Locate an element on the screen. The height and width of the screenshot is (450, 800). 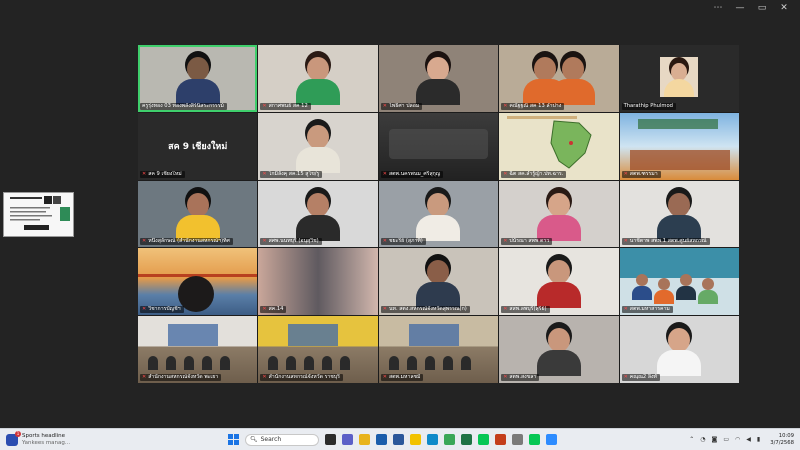
participant-tile: สค 9 เชียงใหม่ ✕ สค 9 เชียงใหม่ is located at coordinates (198, 146).